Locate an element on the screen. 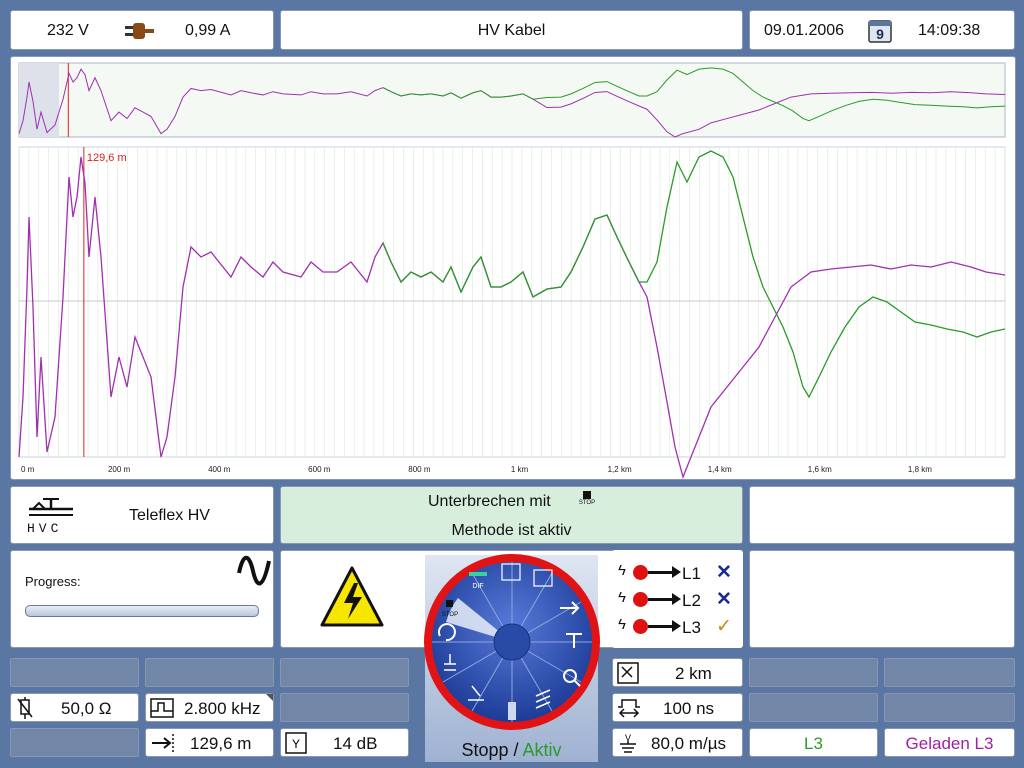 This screenshot has height=768, width=1024. voltage-value: 232 V is located at coordinates (68, 30).